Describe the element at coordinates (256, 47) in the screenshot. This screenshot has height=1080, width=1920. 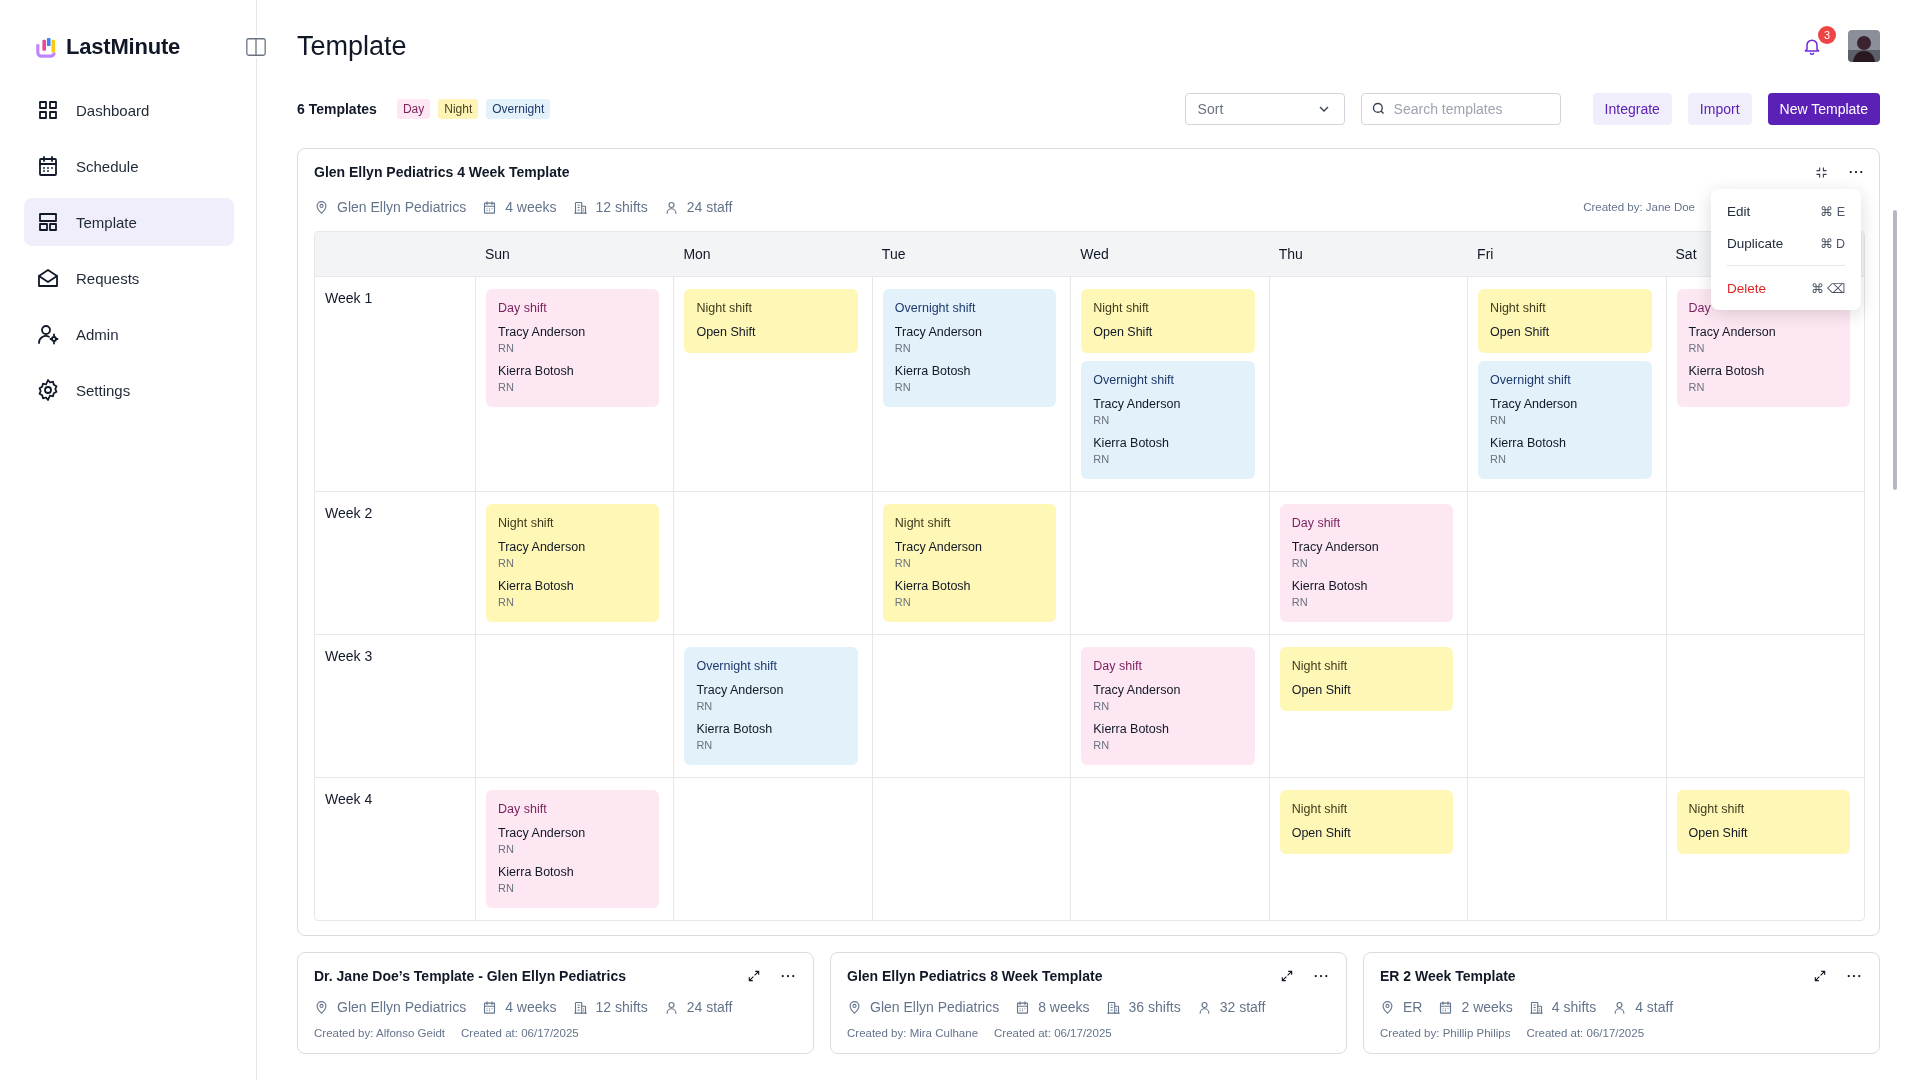
I see `sidebar-toggle-icon` at that location.